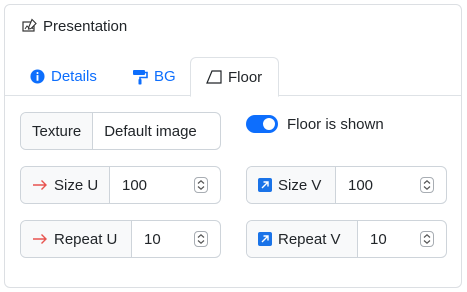 This screenshot has height=292, width=467. What do you see at coordinates (201, 185) in the screenshot?
I see `size-u-spinner` at bounding box center [201, 185].